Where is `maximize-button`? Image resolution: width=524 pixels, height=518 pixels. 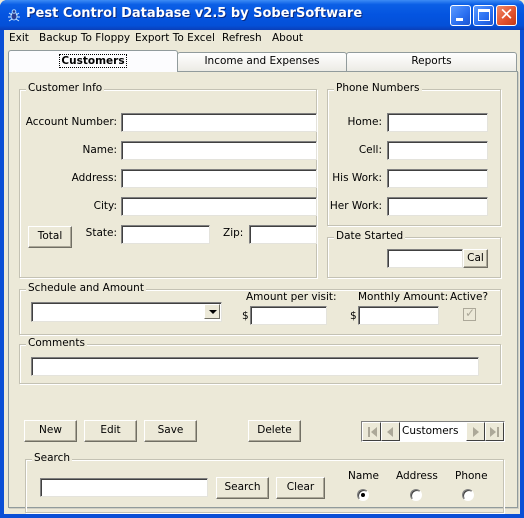
maximize-button is located at coordinates (483, 15).